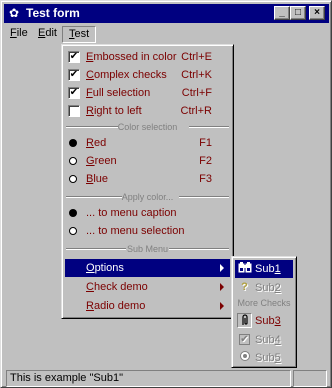  I want to click on shortcut: Ctrl+K, so click(196, 75).